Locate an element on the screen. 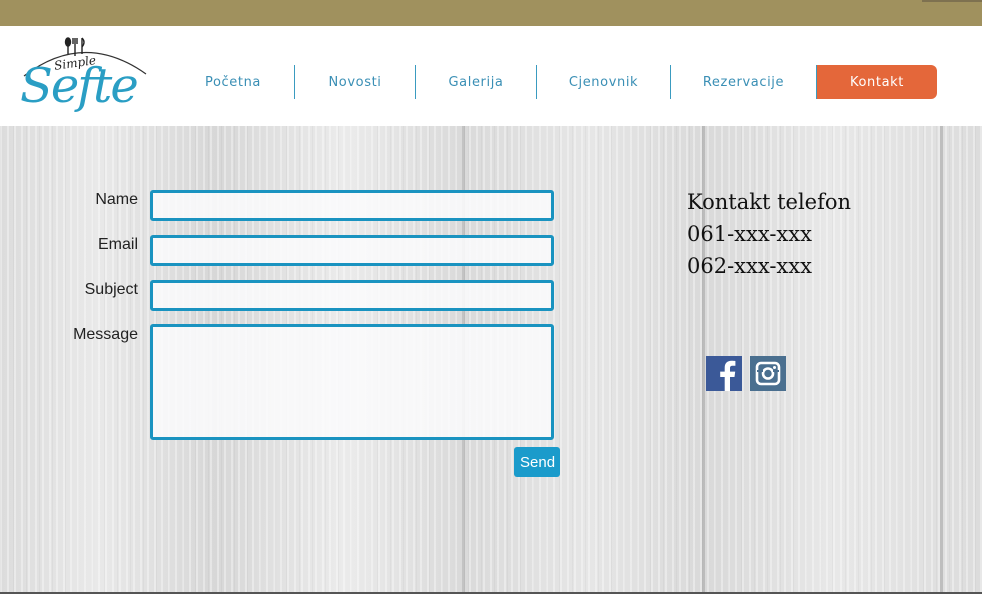 The width and height of the screenshot is (982, 594). nav-item-rezervacije: Rezervacije is located at coordinates (743, 82).